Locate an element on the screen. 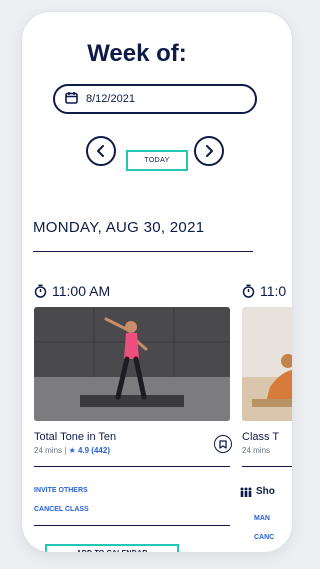  previous-week-button is located at coordinates (101, 151).